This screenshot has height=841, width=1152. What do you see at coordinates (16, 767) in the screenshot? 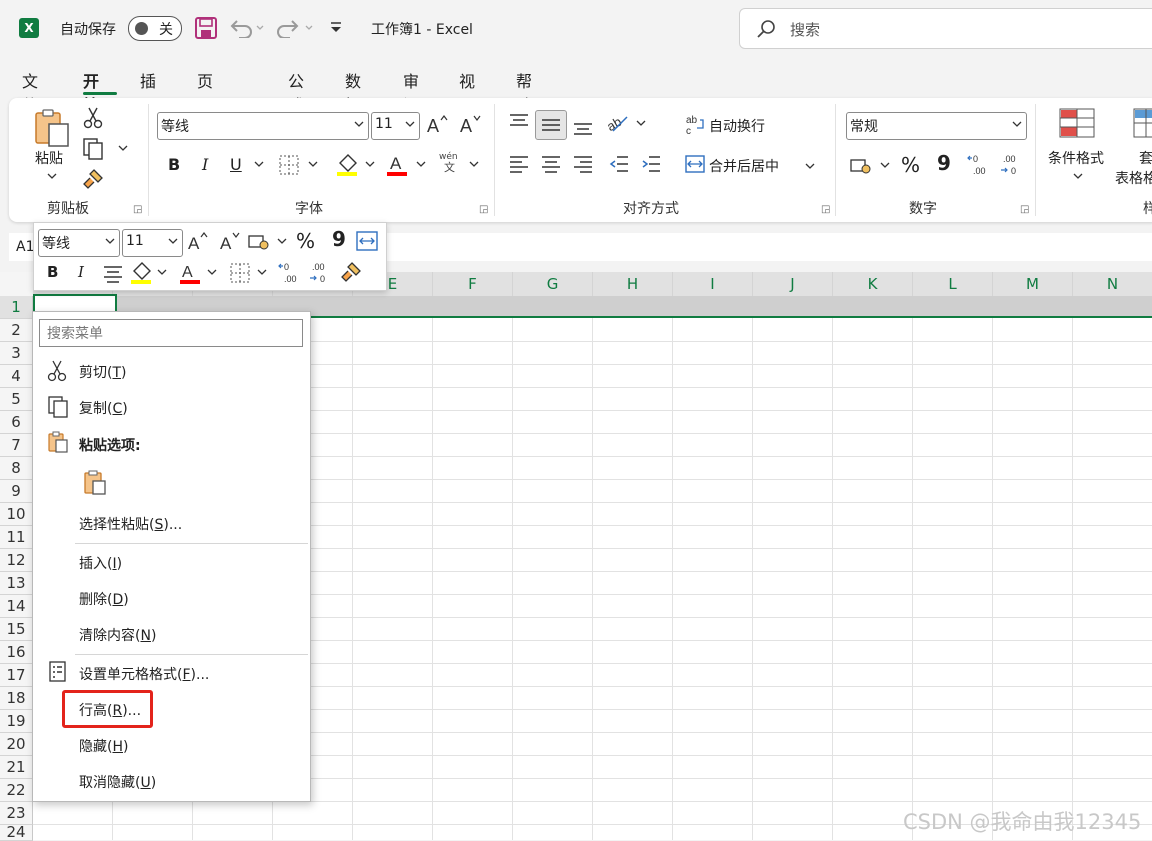
I see `row-header: 21` at bounding box center [16, 767].